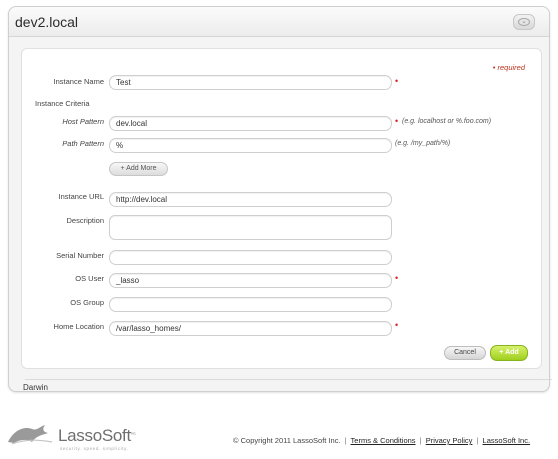  Describe the element at coordinates (78, 81) in the screenshot. I see `instance-name-label: Instance Name` at that location.